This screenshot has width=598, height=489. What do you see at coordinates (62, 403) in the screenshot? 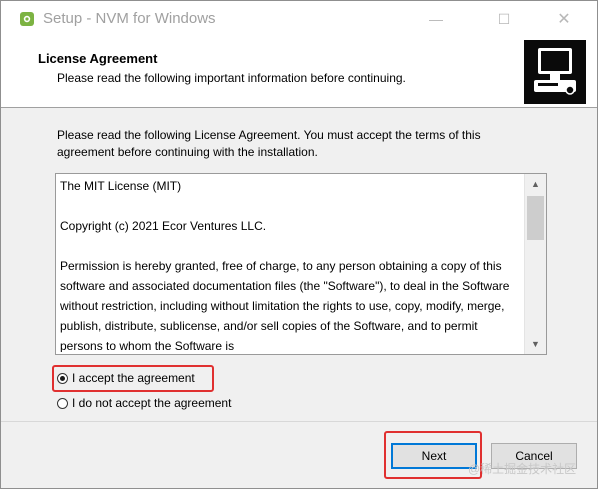
I see `decline-radio` at bounding box center [62, 403].